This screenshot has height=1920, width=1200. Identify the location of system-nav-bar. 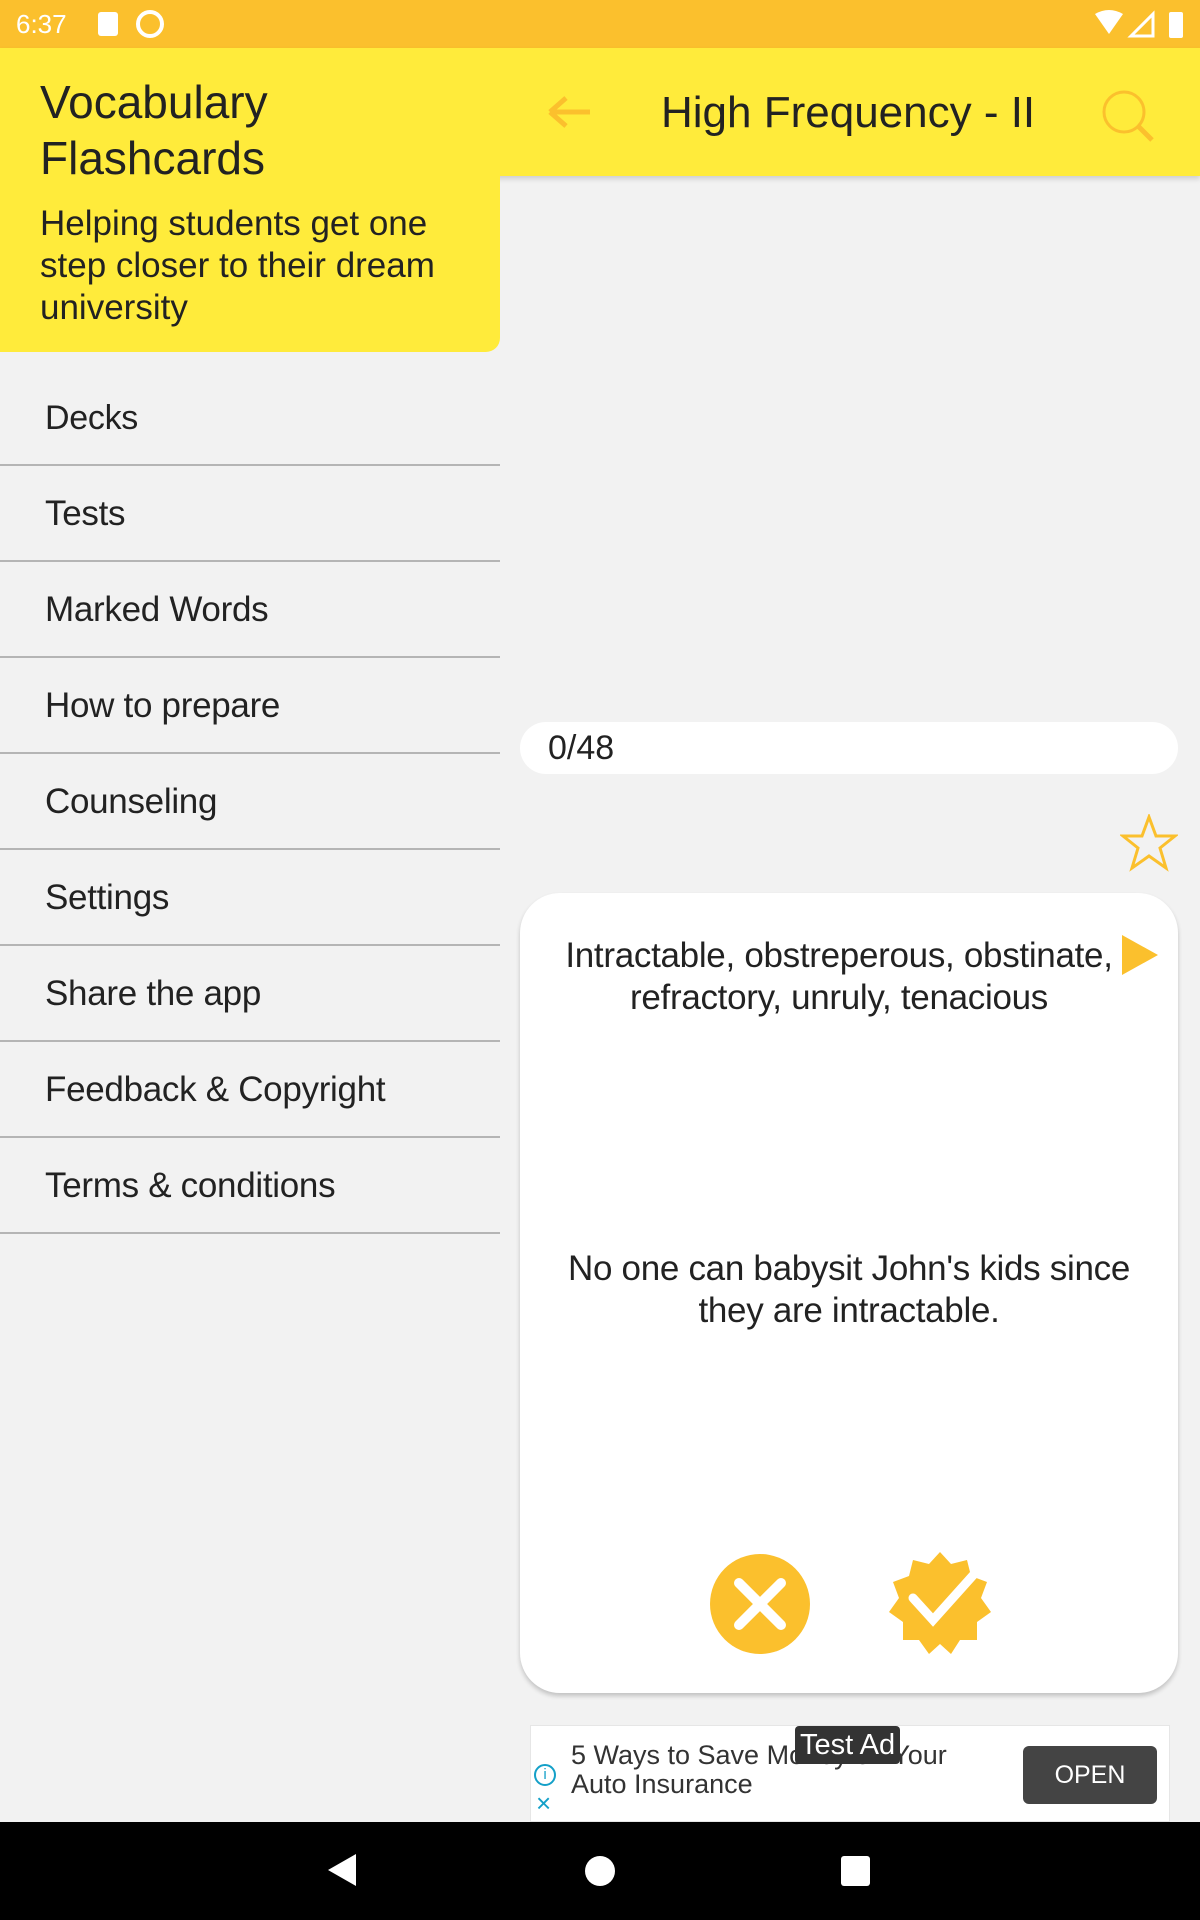
(600, 1871).